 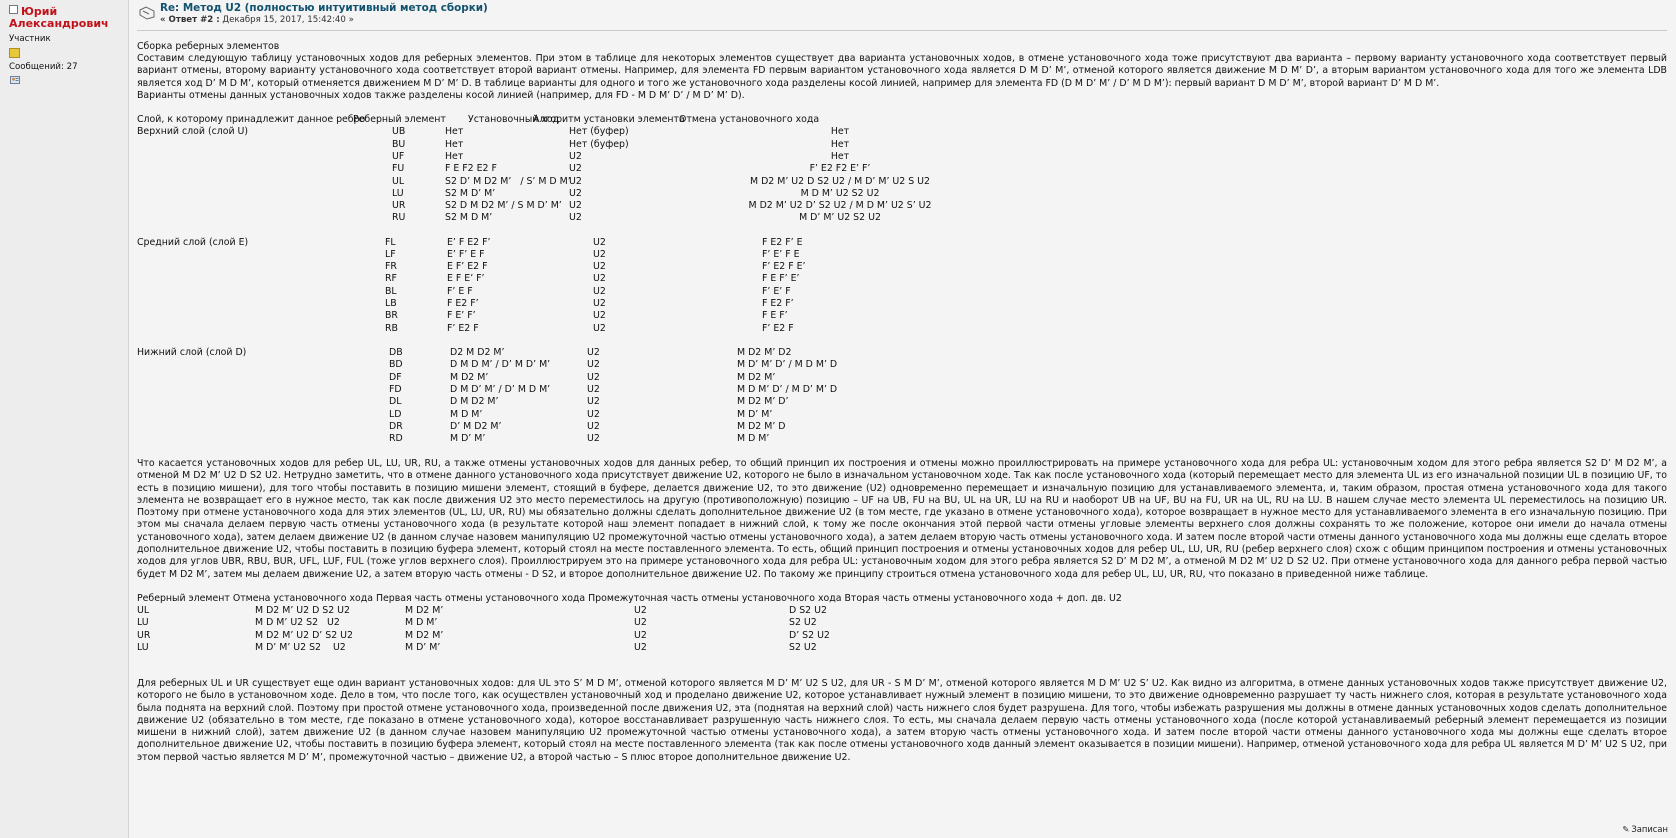 I want to click on table-cell: E F E’ F’, so click(x=466, y=279).